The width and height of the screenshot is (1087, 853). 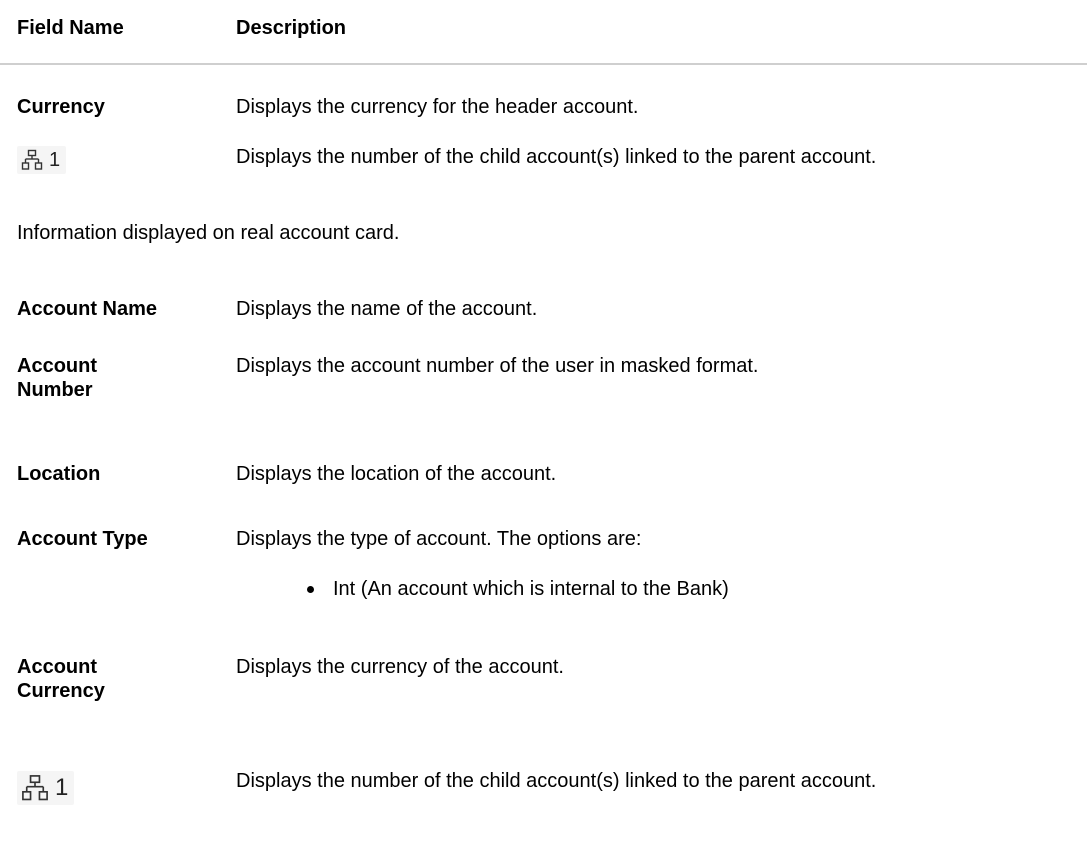 What do you see at coordinates (57, 378) in the screenshot?
I see `field-label-account-number: Account Number` at bounding box center [57, 378].